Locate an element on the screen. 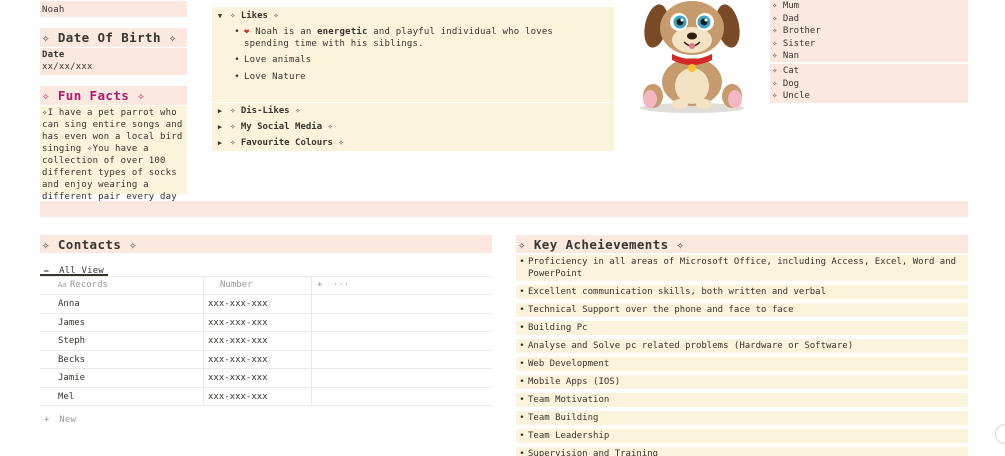 The height and width of the screenshot is (456, 1005). family-item: ✧ Cat is located at coordinates (786, 71).